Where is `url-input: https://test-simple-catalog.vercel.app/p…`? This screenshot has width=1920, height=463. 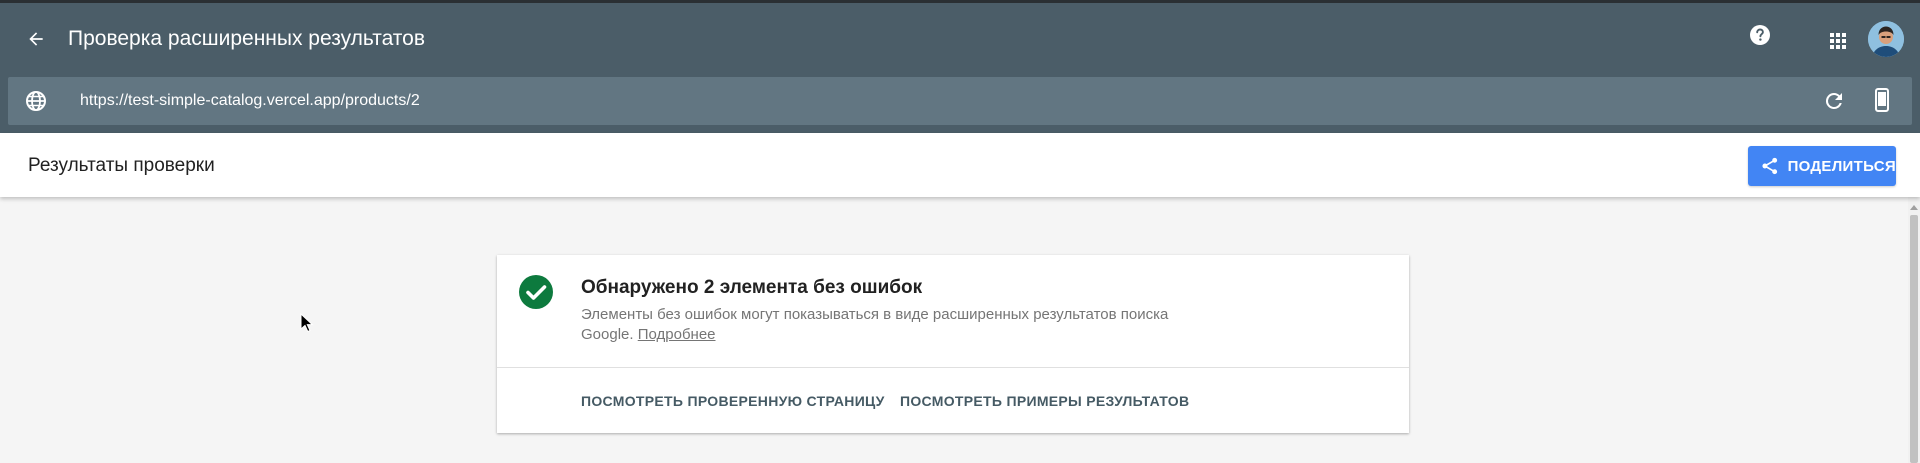 url-input: https://test-simple-catalog.vercel.app/p… is located at coordinates (250, 101).